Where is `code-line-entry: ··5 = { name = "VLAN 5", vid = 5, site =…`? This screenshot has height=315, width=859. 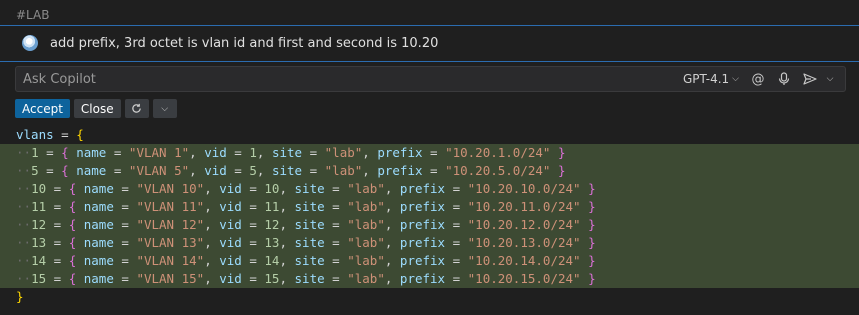
code-line-entry: ··5 = { name = "VLAN 5", vid = 5, site =… is located at coordinates (291, 170).